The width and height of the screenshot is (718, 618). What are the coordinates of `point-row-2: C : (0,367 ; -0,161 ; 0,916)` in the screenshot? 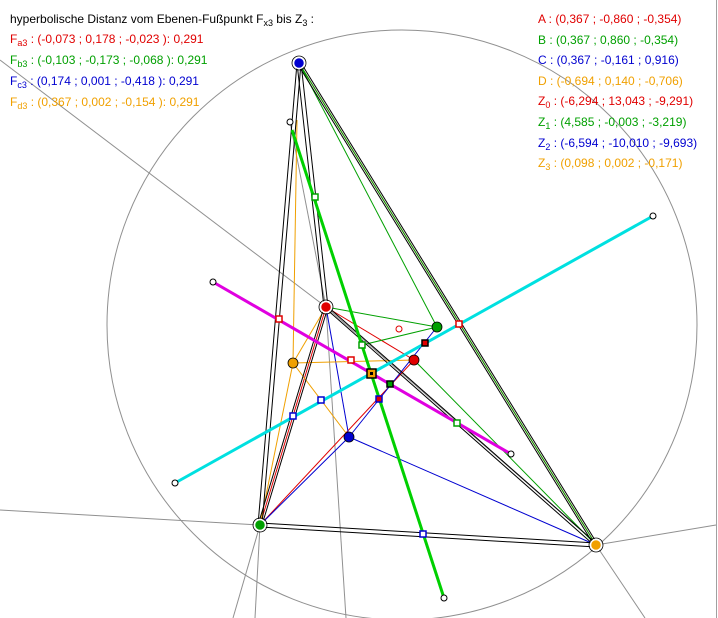 It's located at (608, 60).